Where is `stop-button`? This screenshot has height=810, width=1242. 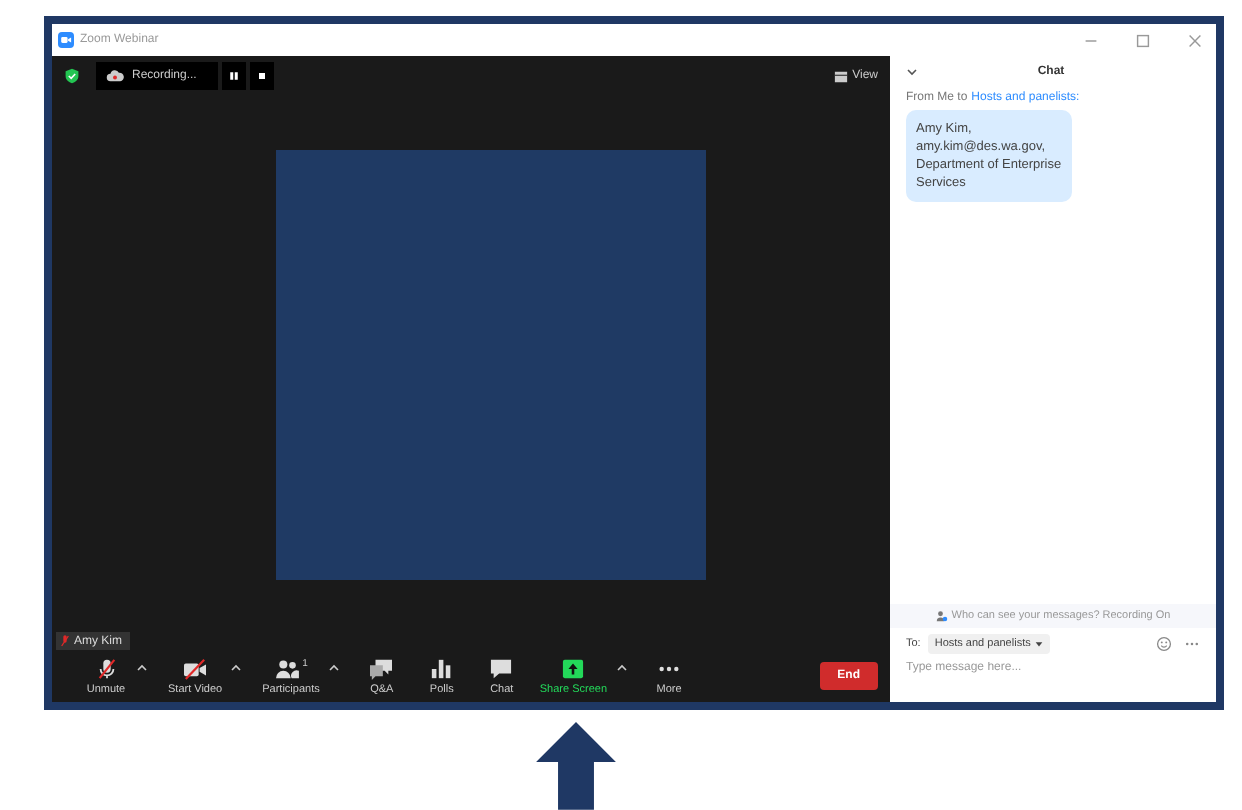
stop-button is located at coordinates (262, 76).